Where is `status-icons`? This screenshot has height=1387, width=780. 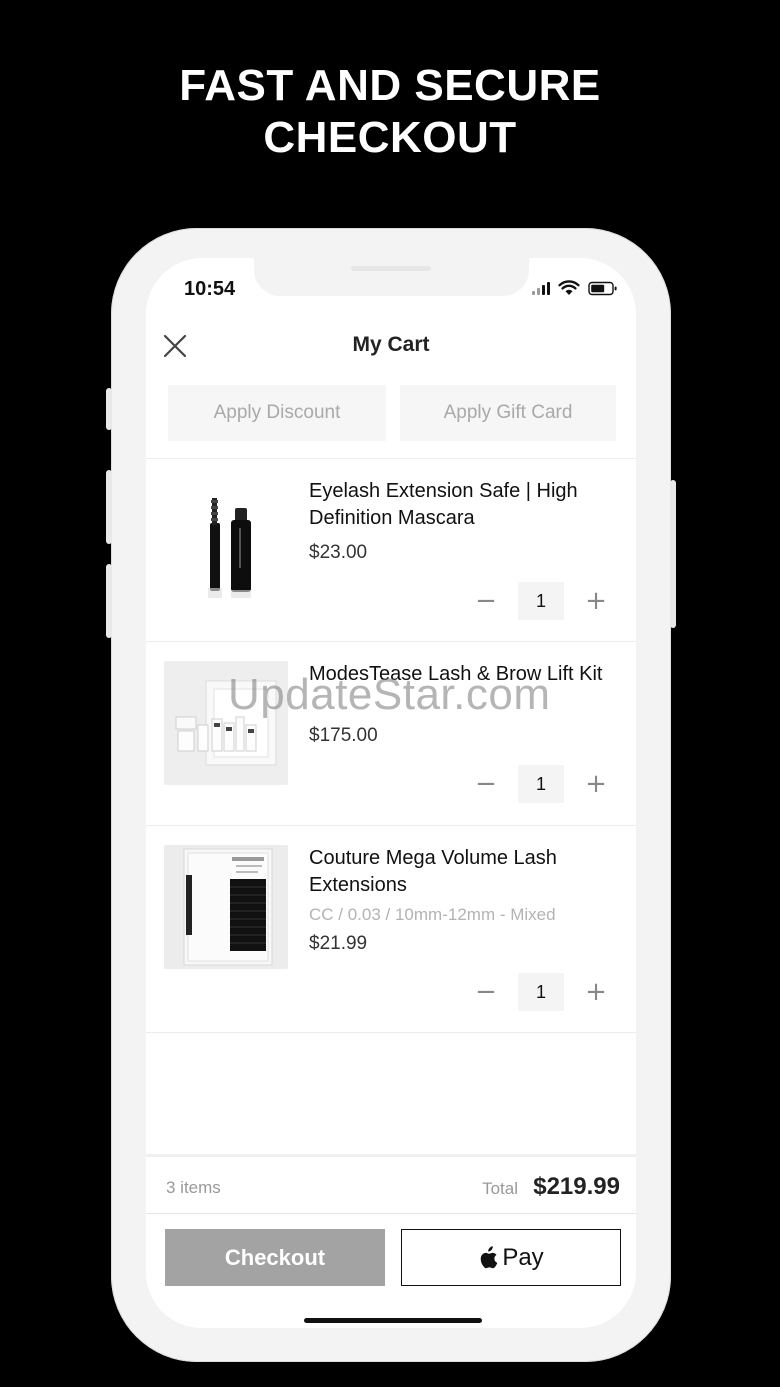 status-icons is located at coordinates (575, 288).